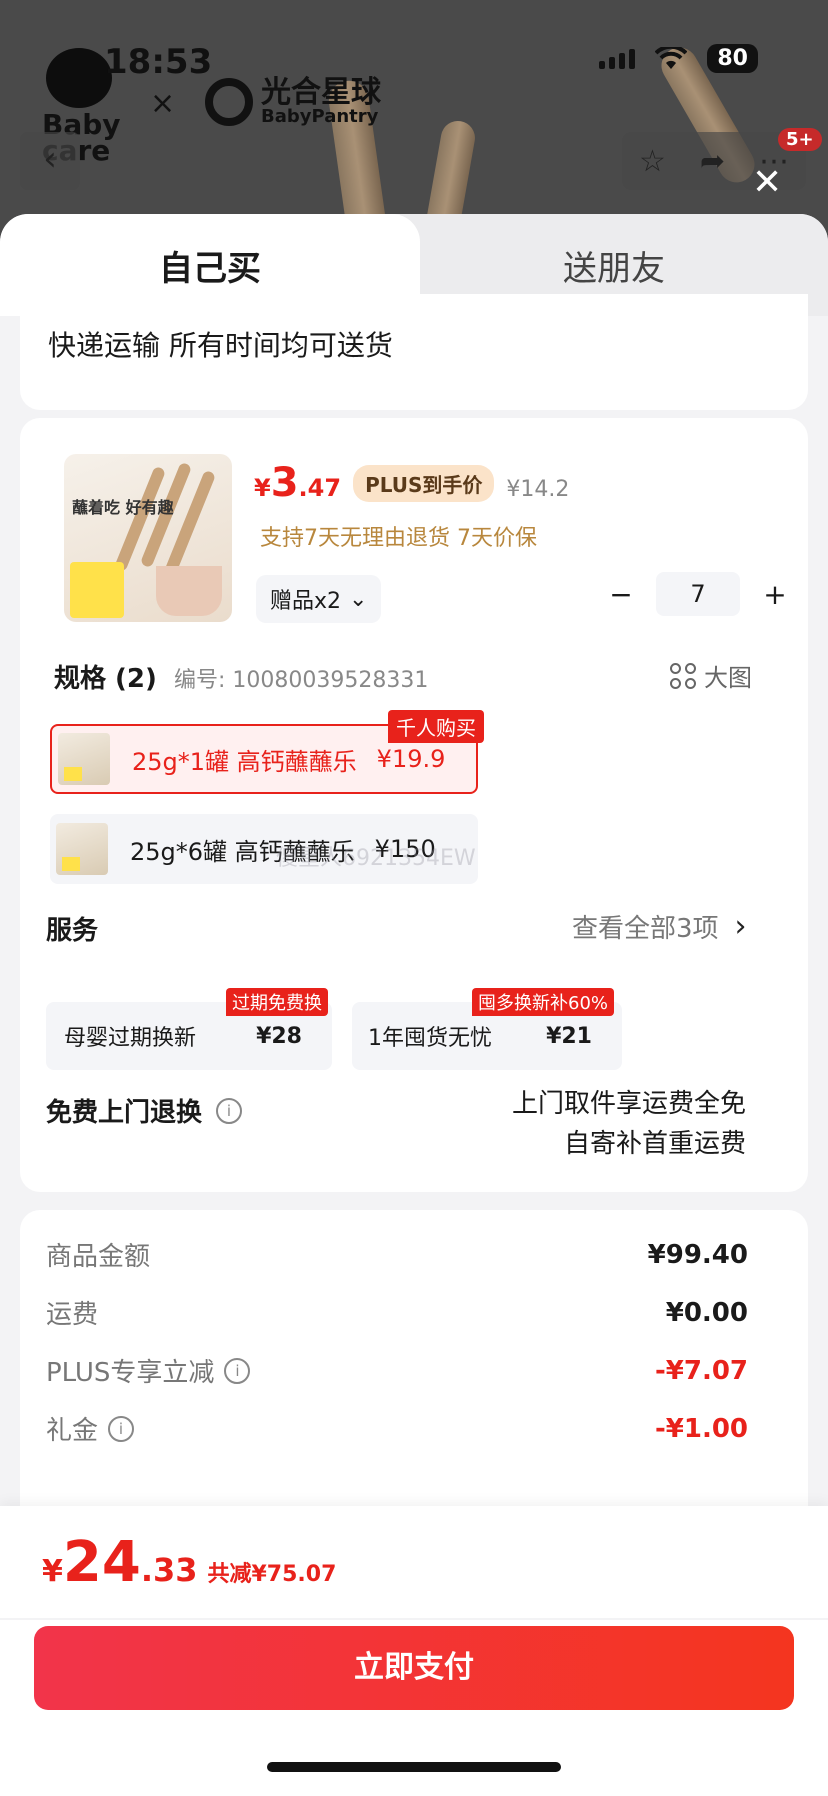 The height and width of the screenshot is (1796, 828). I want to click on big-image-toggle: 大图, so click(711, 675).